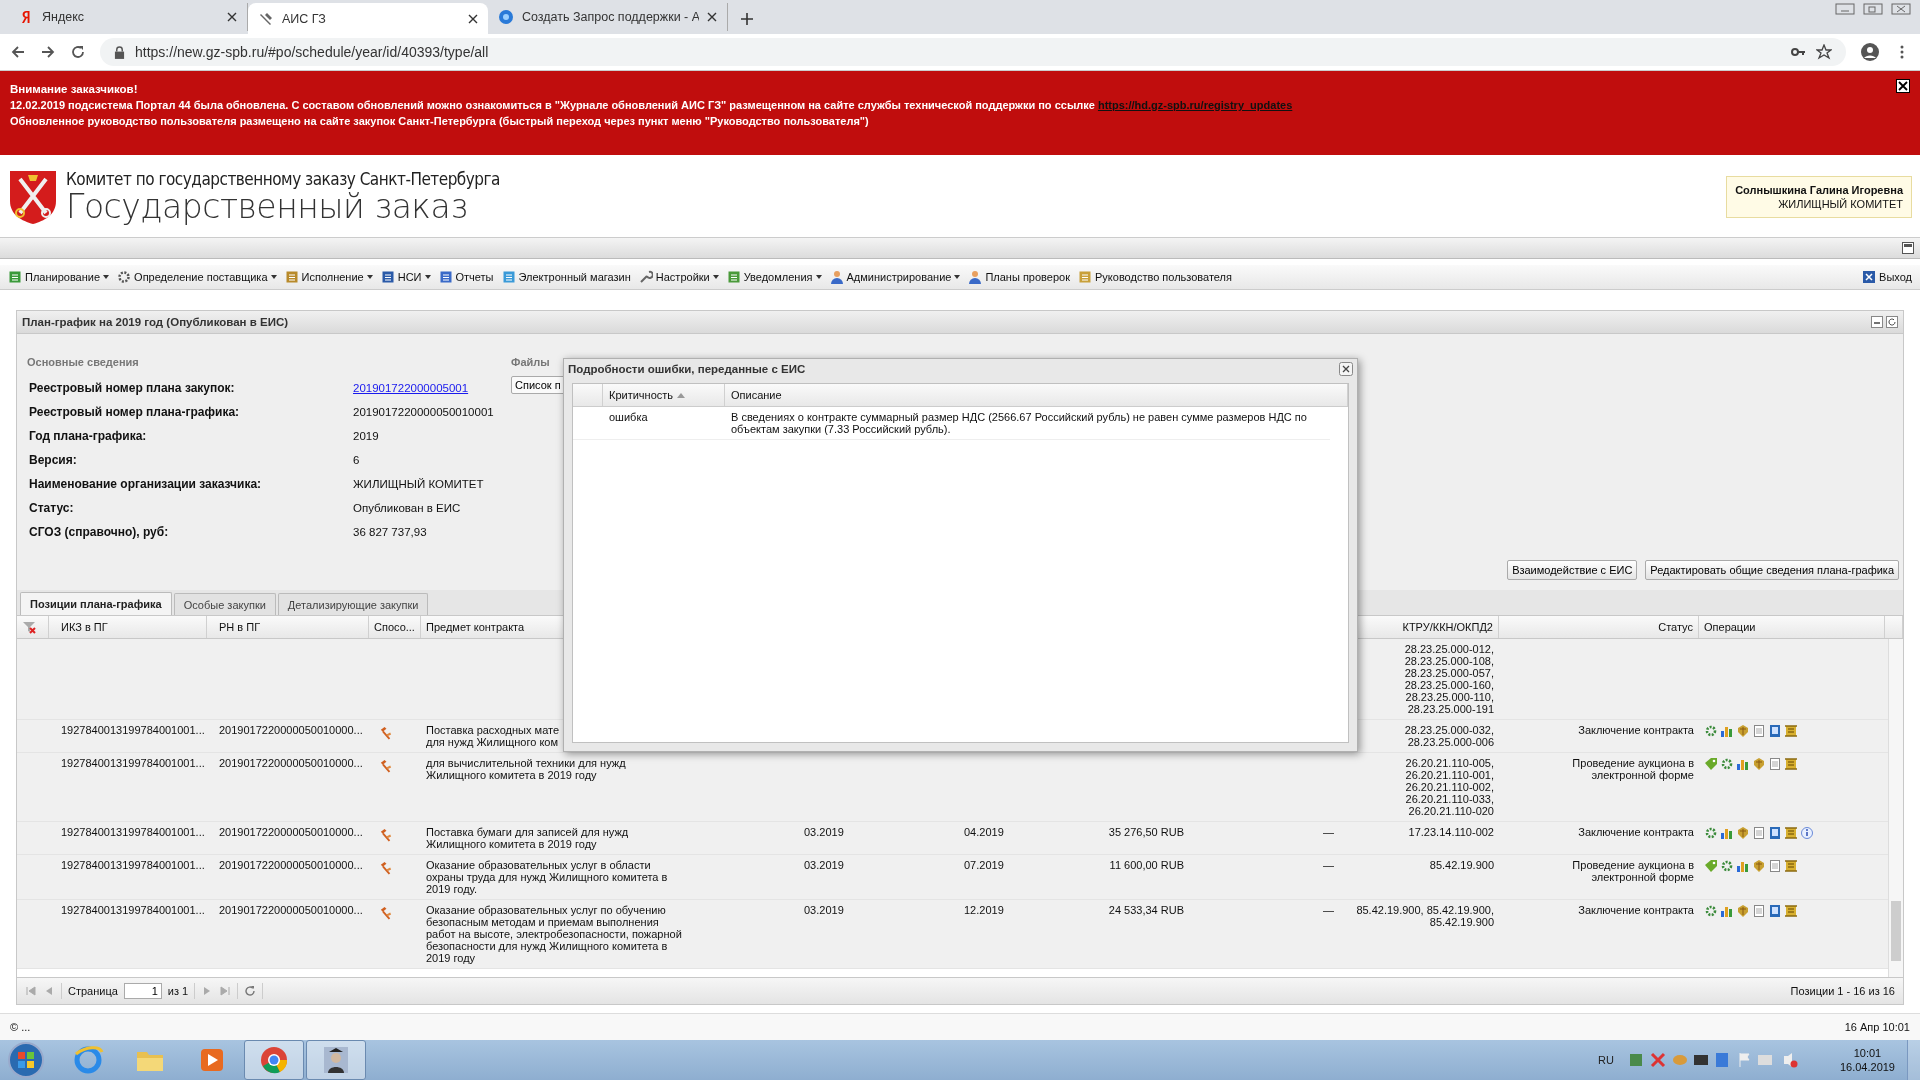 The image size is (1920, 1080). I want to click on browser-tab: АИС ГЗ, so click(368, 18).